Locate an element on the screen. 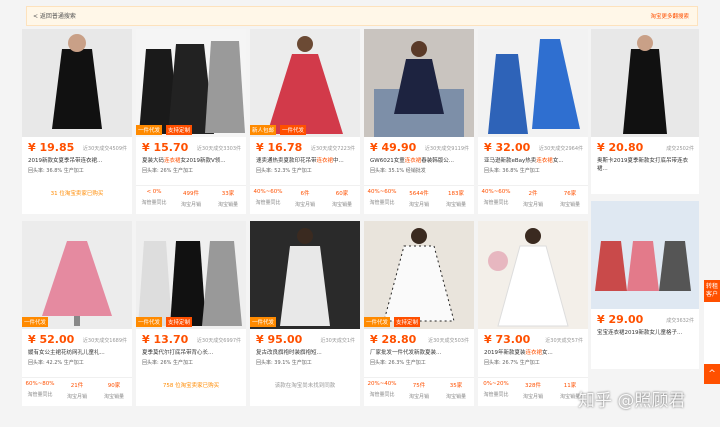  sales-count: 近30天成交57件 is located at coordinates (564, 341).